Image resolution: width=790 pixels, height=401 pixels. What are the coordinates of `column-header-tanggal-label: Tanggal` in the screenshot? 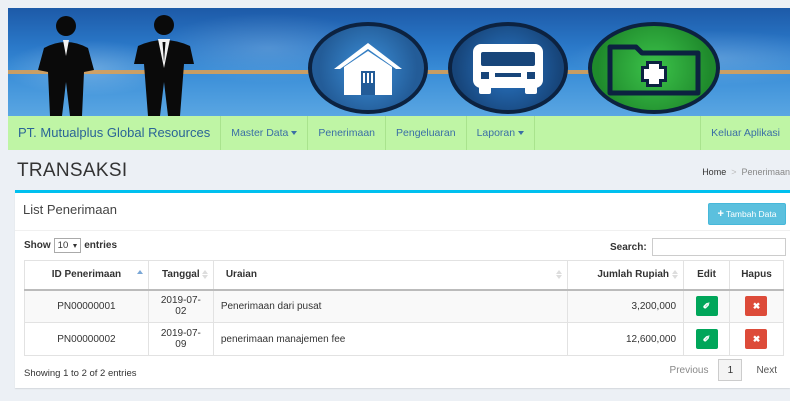 It's located at (181, 275).